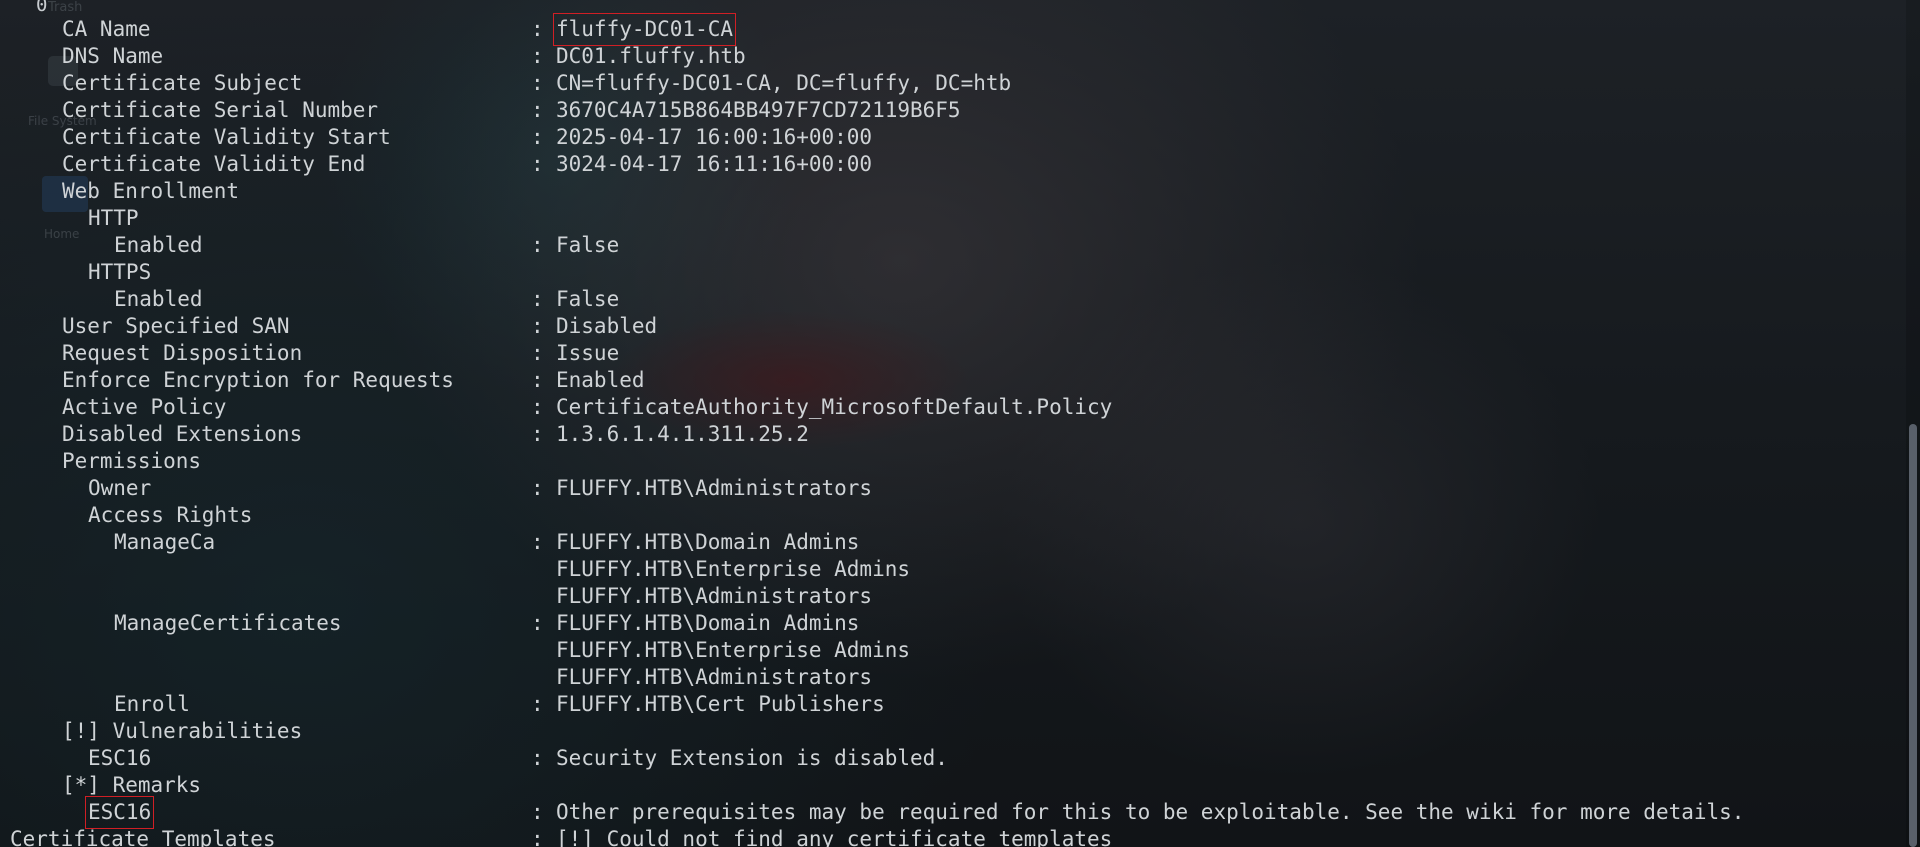  What do you see at coordinates (950, 191) in the screenshot?
I see `row-web-enrollment: Web Enrollment` at bounding box center [950, 191].